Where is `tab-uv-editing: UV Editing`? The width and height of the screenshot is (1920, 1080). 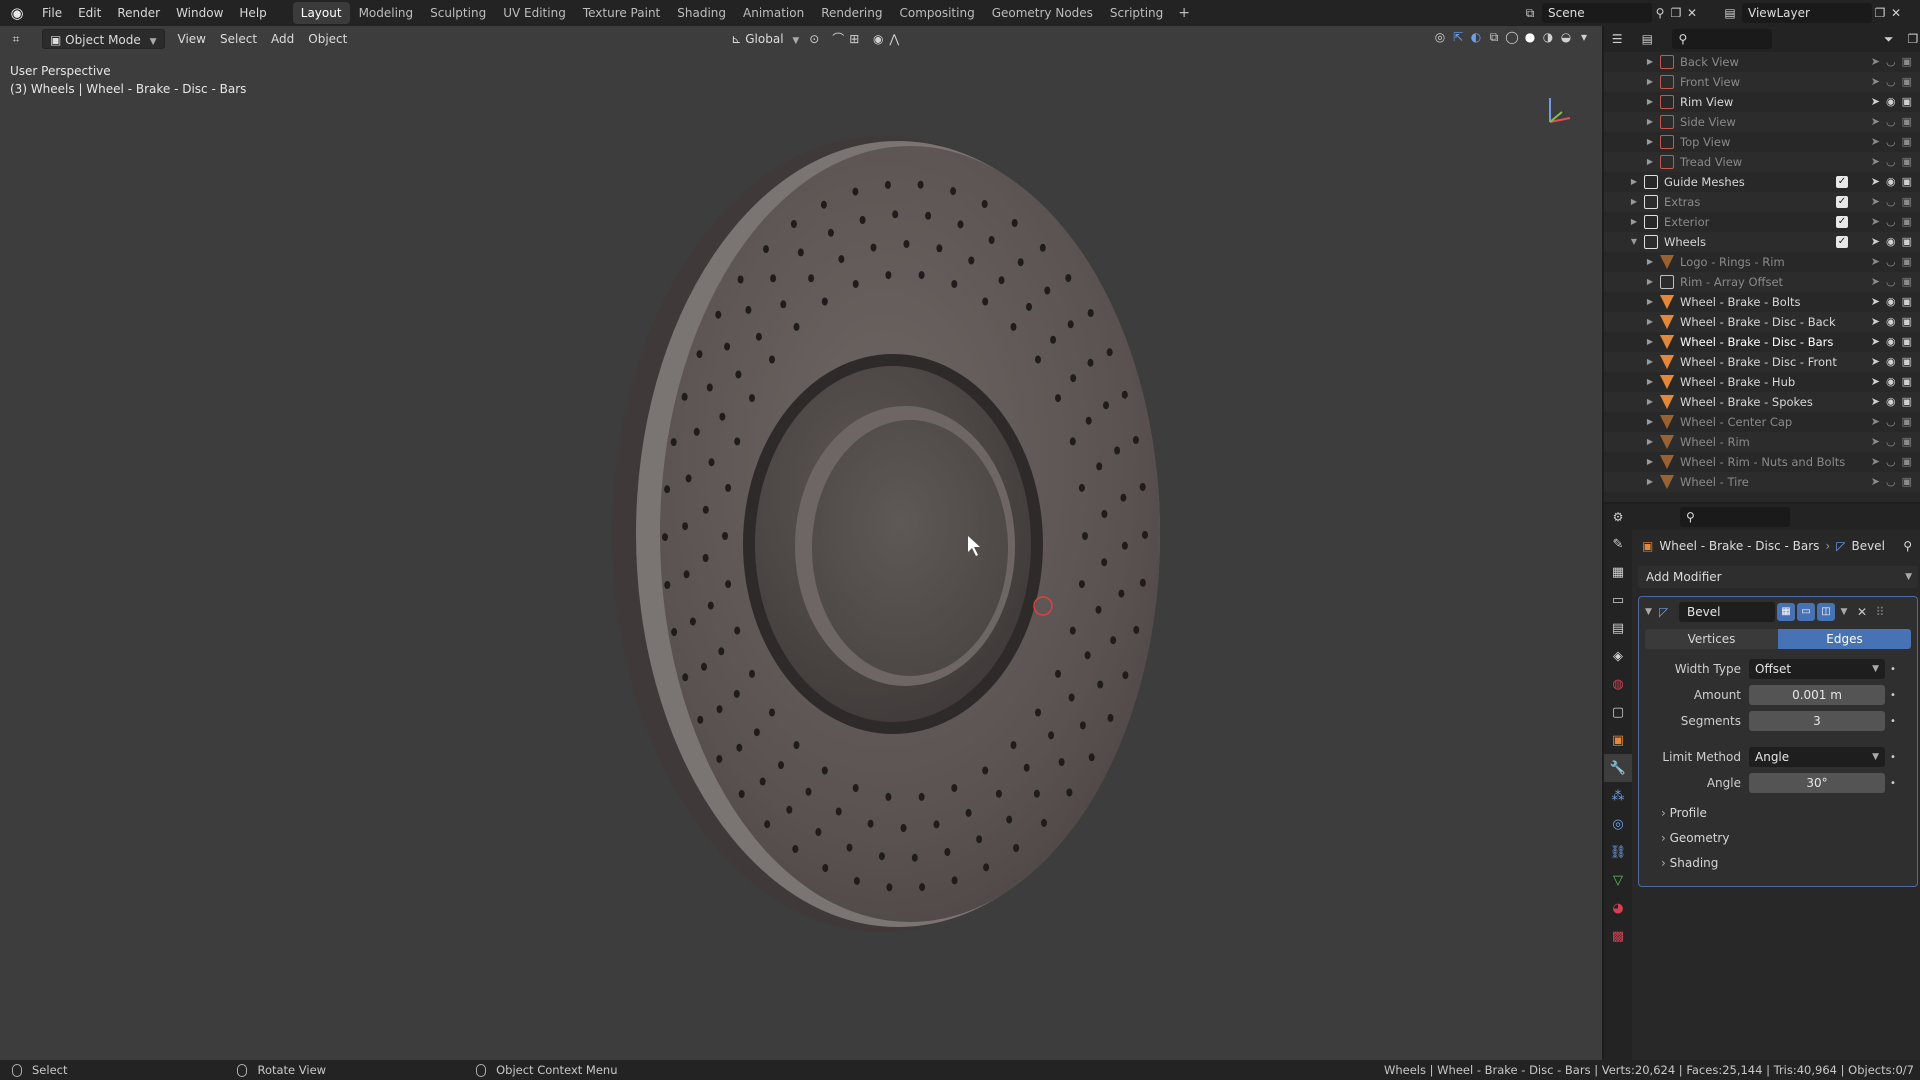 tab-uv-editing: UV Editing is located at coordinates (534, 13).